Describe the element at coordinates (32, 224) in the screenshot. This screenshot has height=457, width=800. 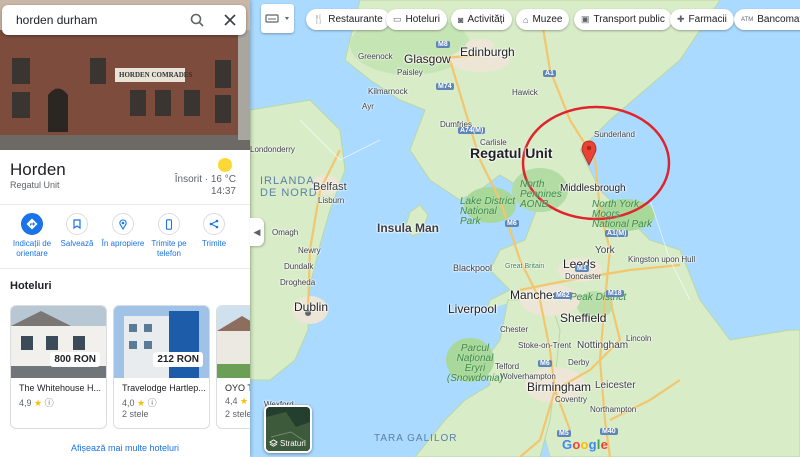
I see `directions-icon` at that location.